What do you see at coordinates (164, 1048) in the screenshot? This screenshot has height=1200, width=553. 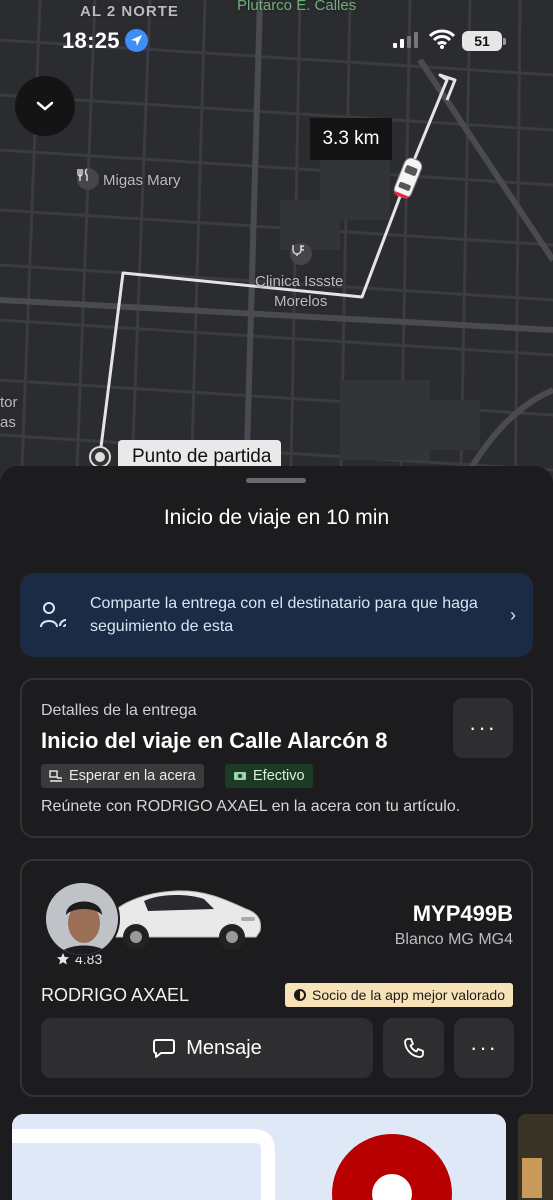 I see `chat-bubble-icon` at bounding box center [164, 1048].